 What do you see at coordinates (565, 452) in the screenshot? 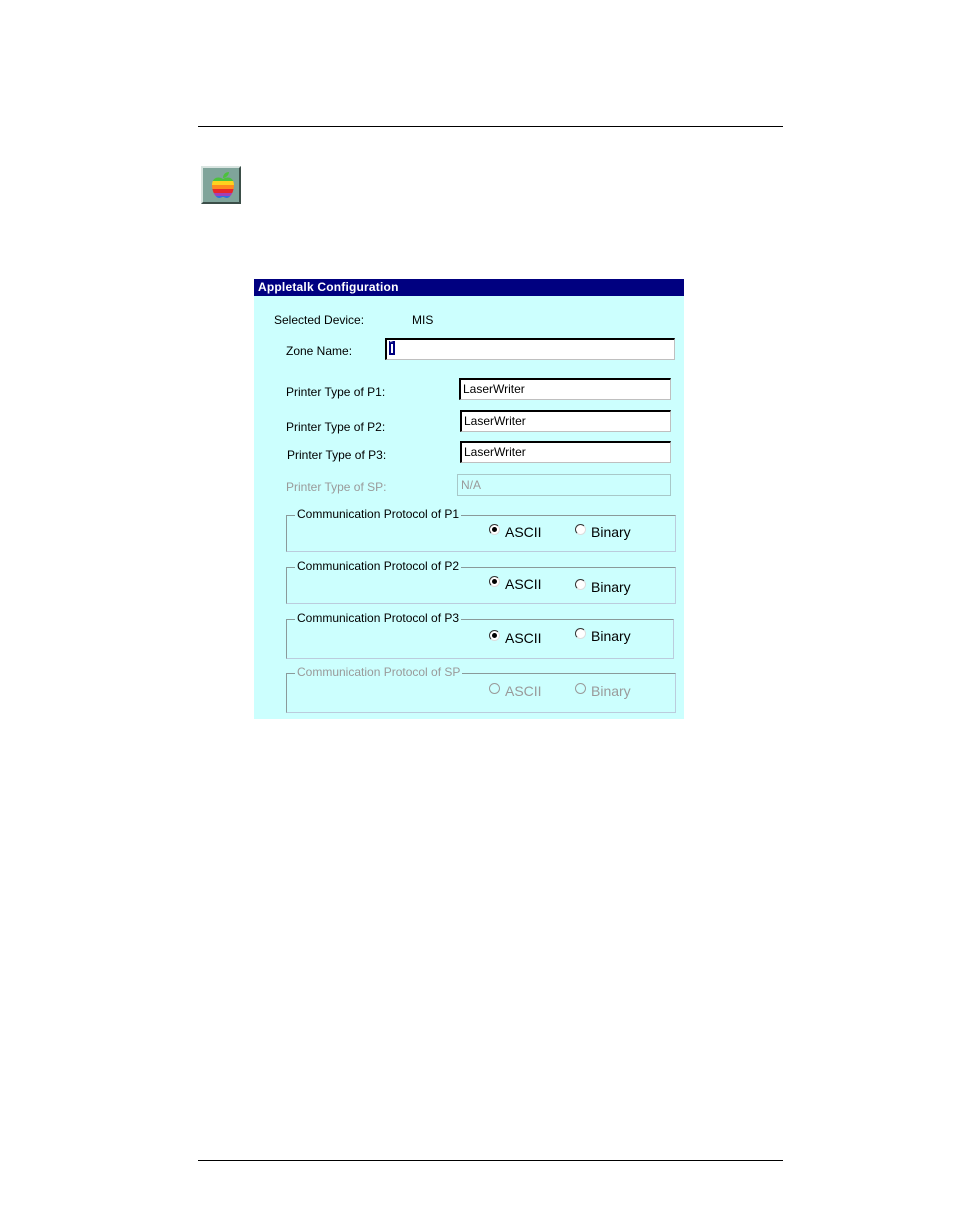
I see `printer-type-p3-field: LaserWriter` at bounding box center [565, 452].